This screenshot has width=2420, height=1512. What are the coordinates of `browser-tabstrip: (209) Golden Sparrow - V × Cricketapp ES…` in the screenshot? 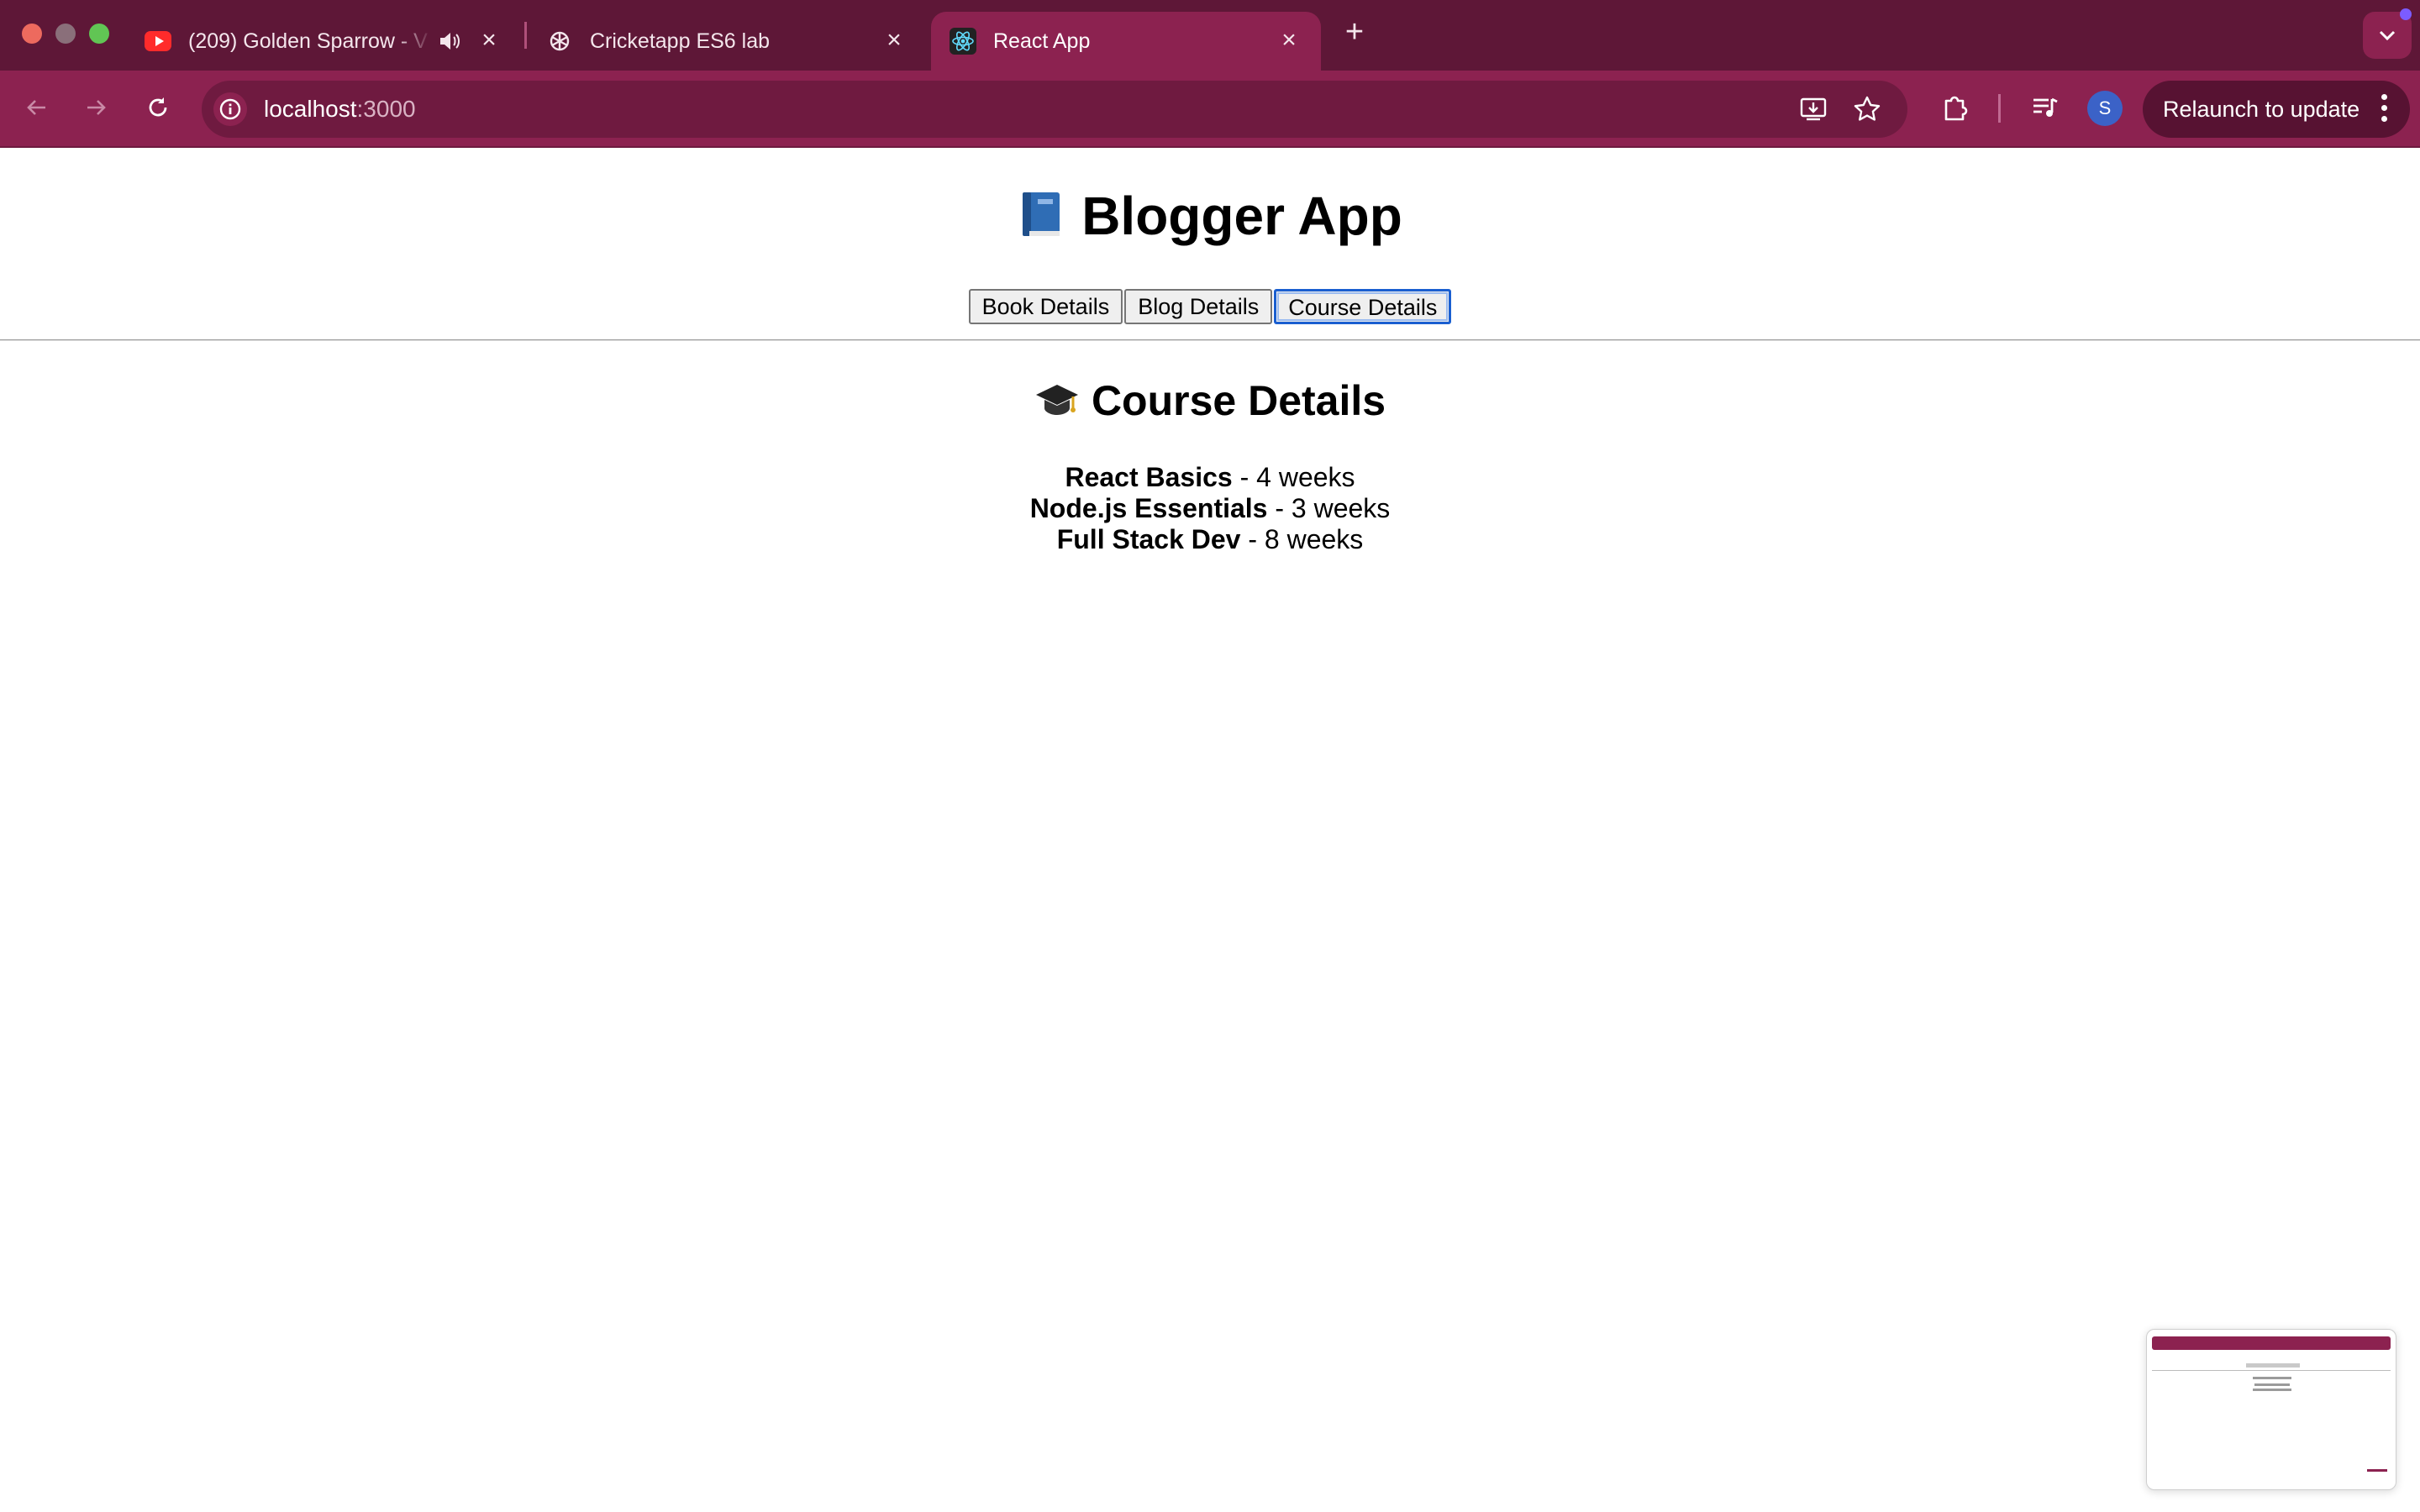 It's located at (1210, 35).